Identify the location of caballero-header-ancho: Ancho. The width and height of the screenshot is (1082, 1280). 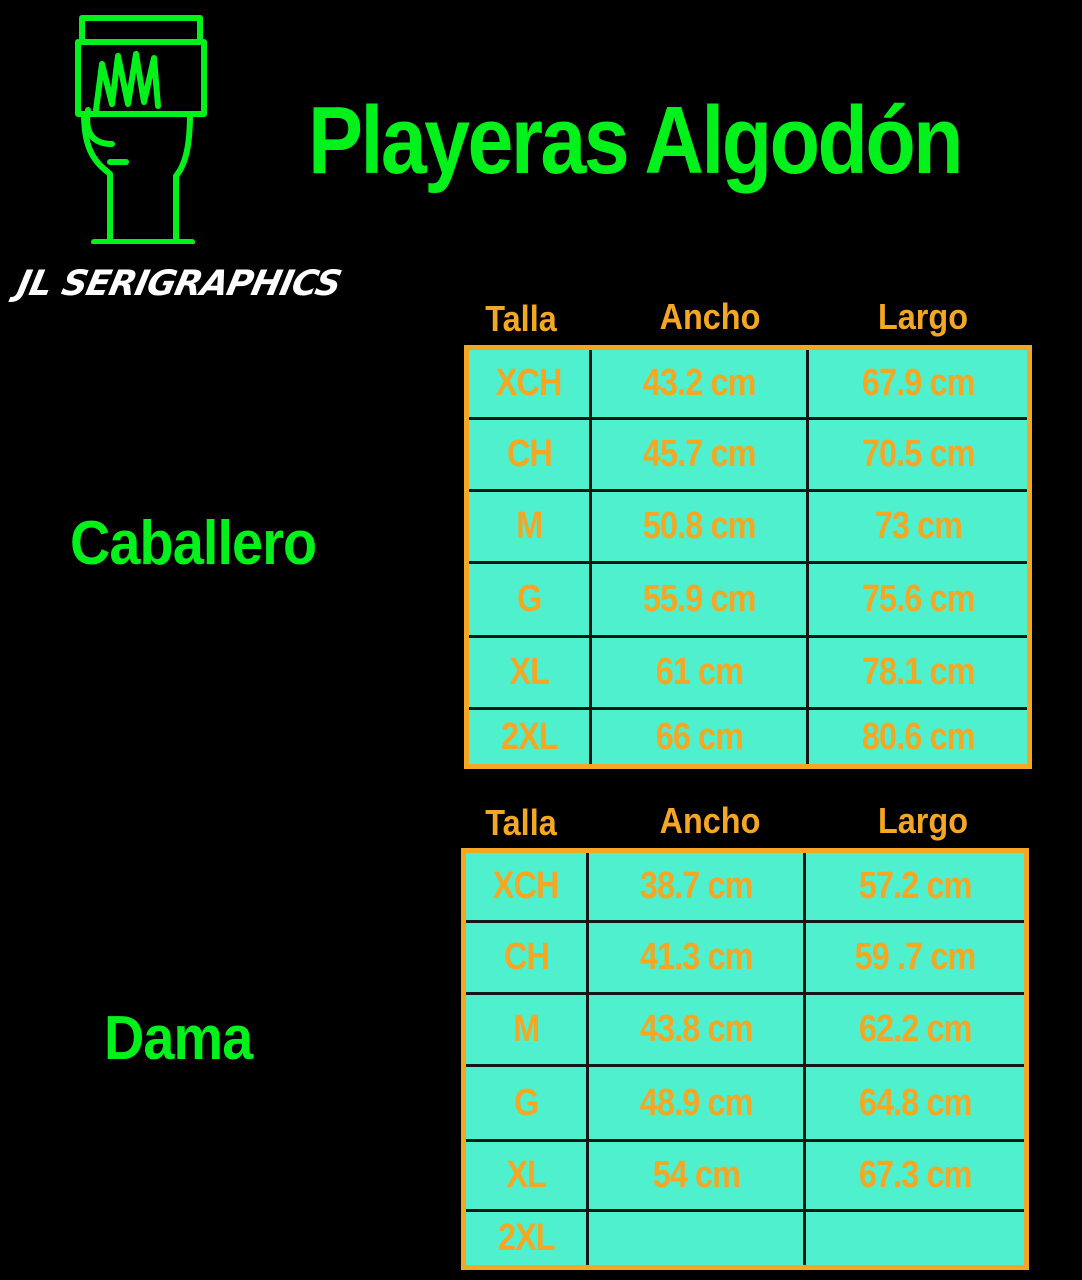
(710, 316).